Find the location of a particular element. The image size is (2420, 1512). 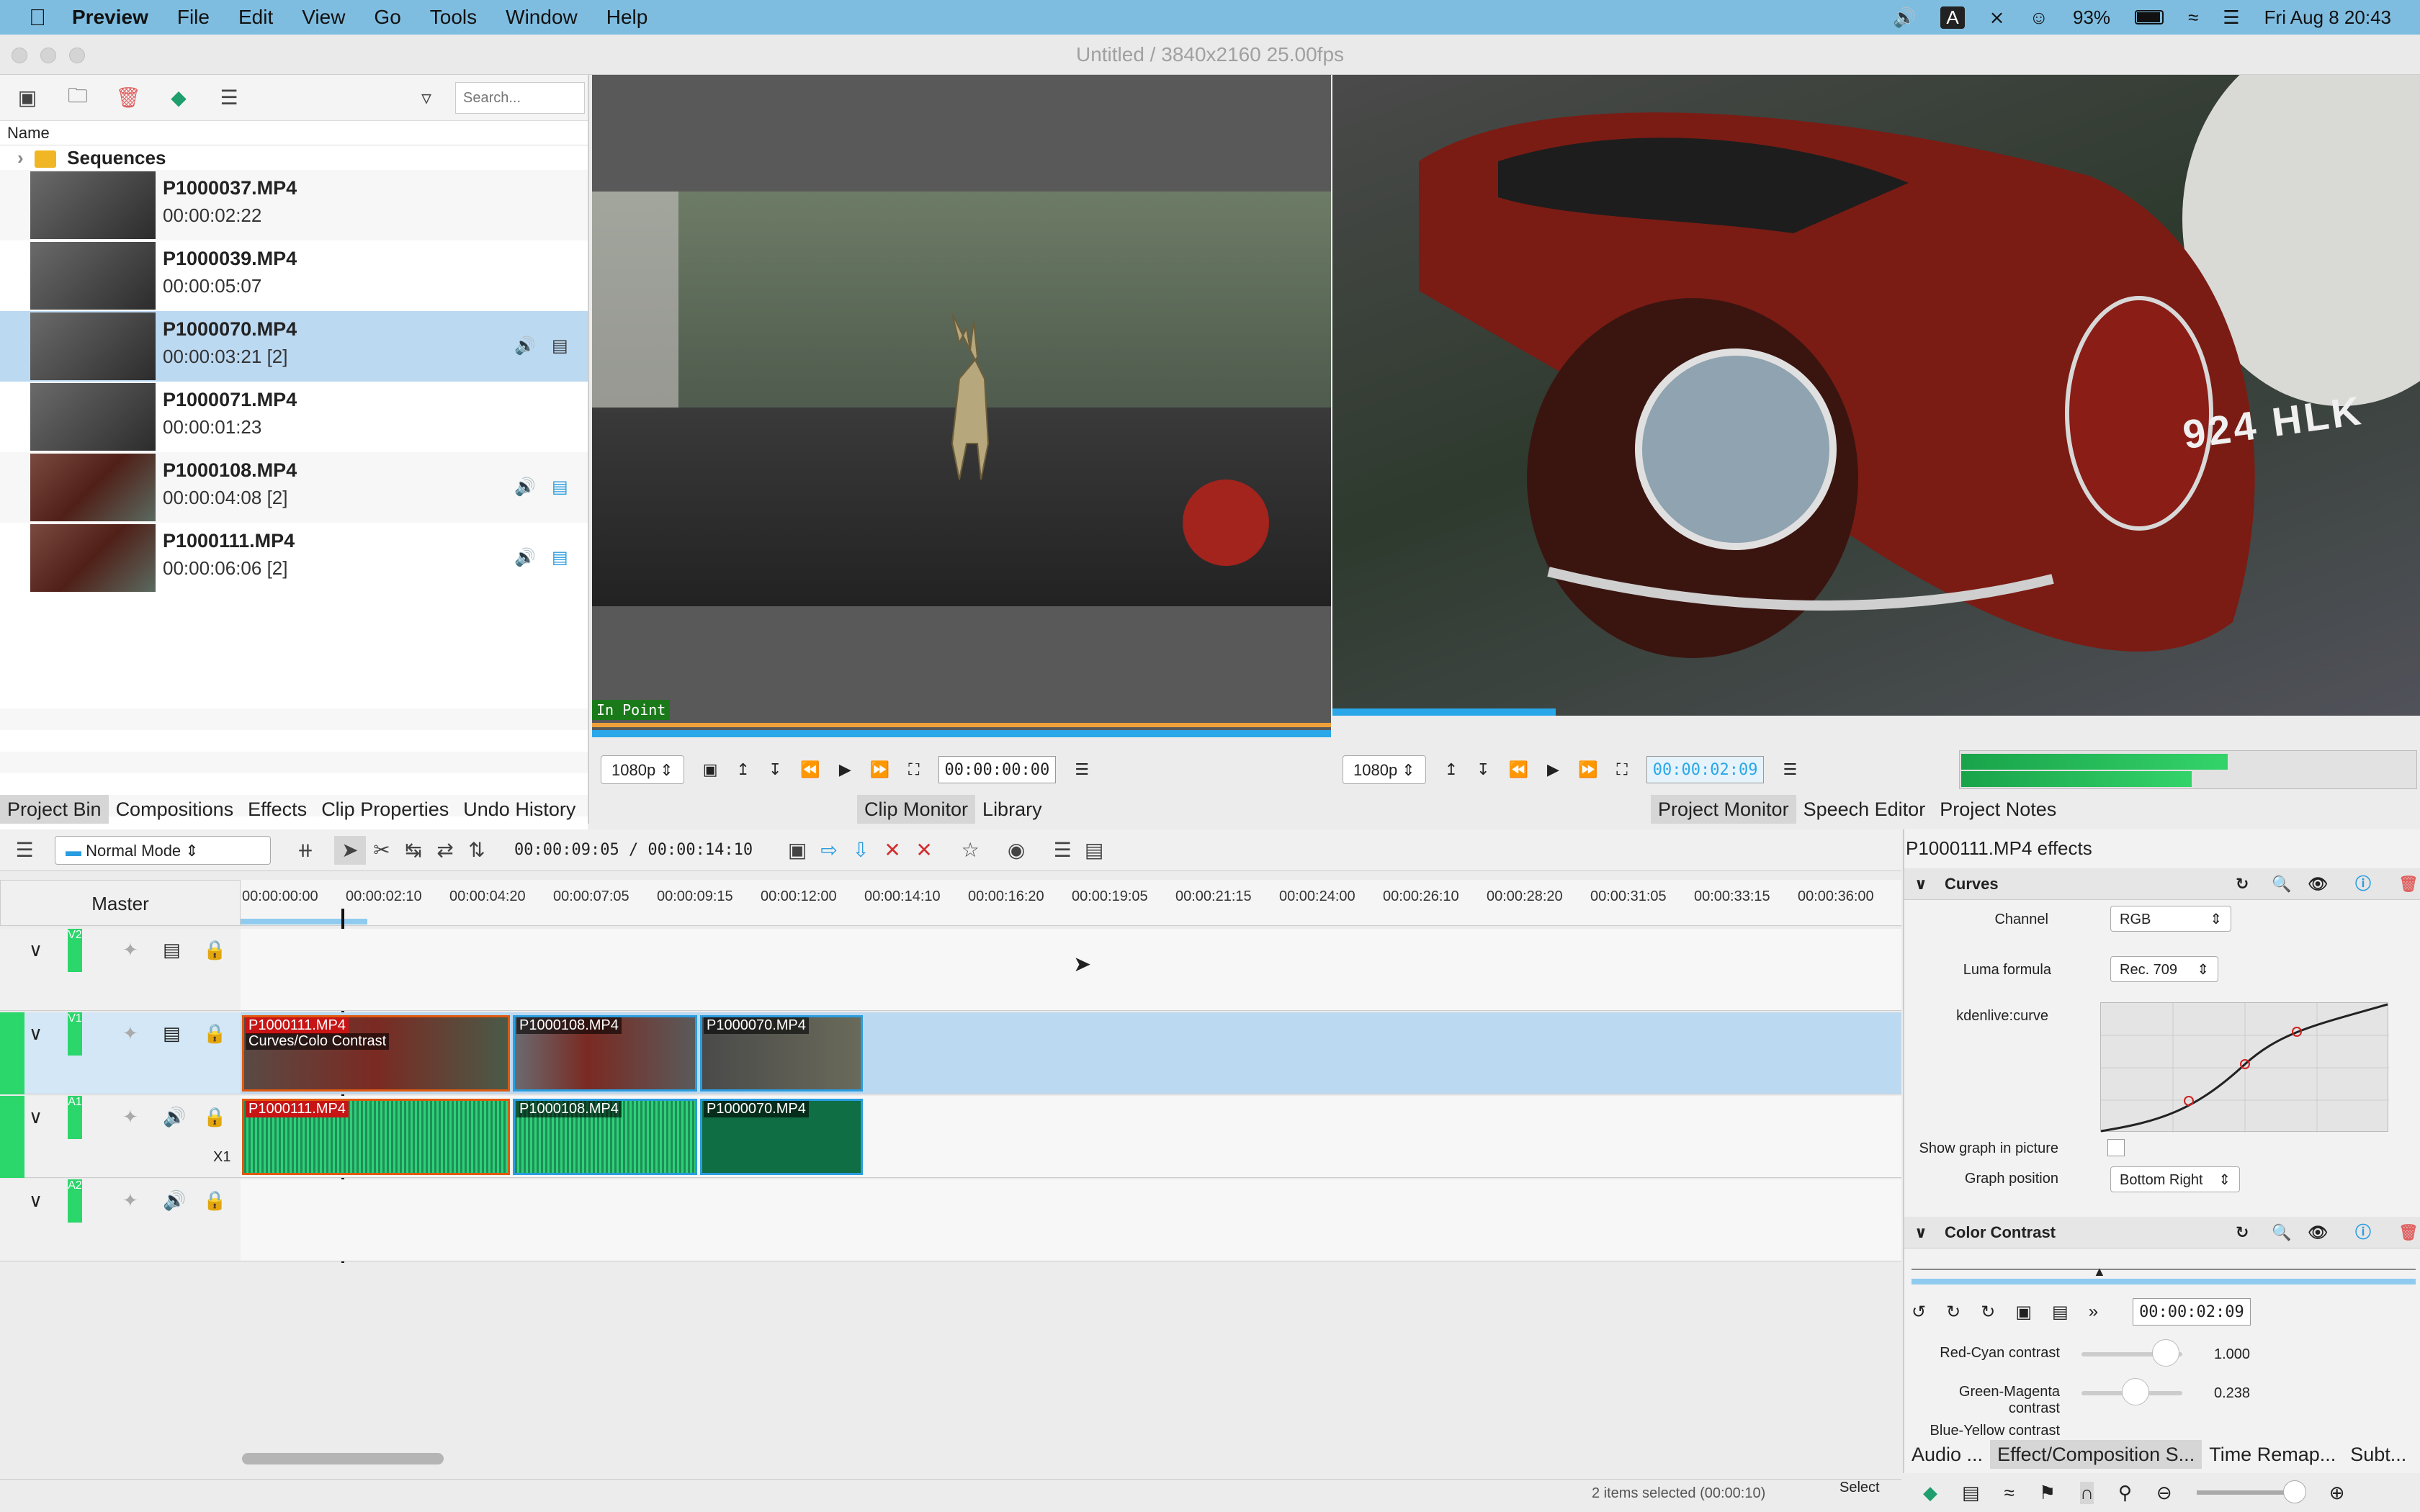

new-folder-icon: 🗀 is located at coordinates (78, 98).